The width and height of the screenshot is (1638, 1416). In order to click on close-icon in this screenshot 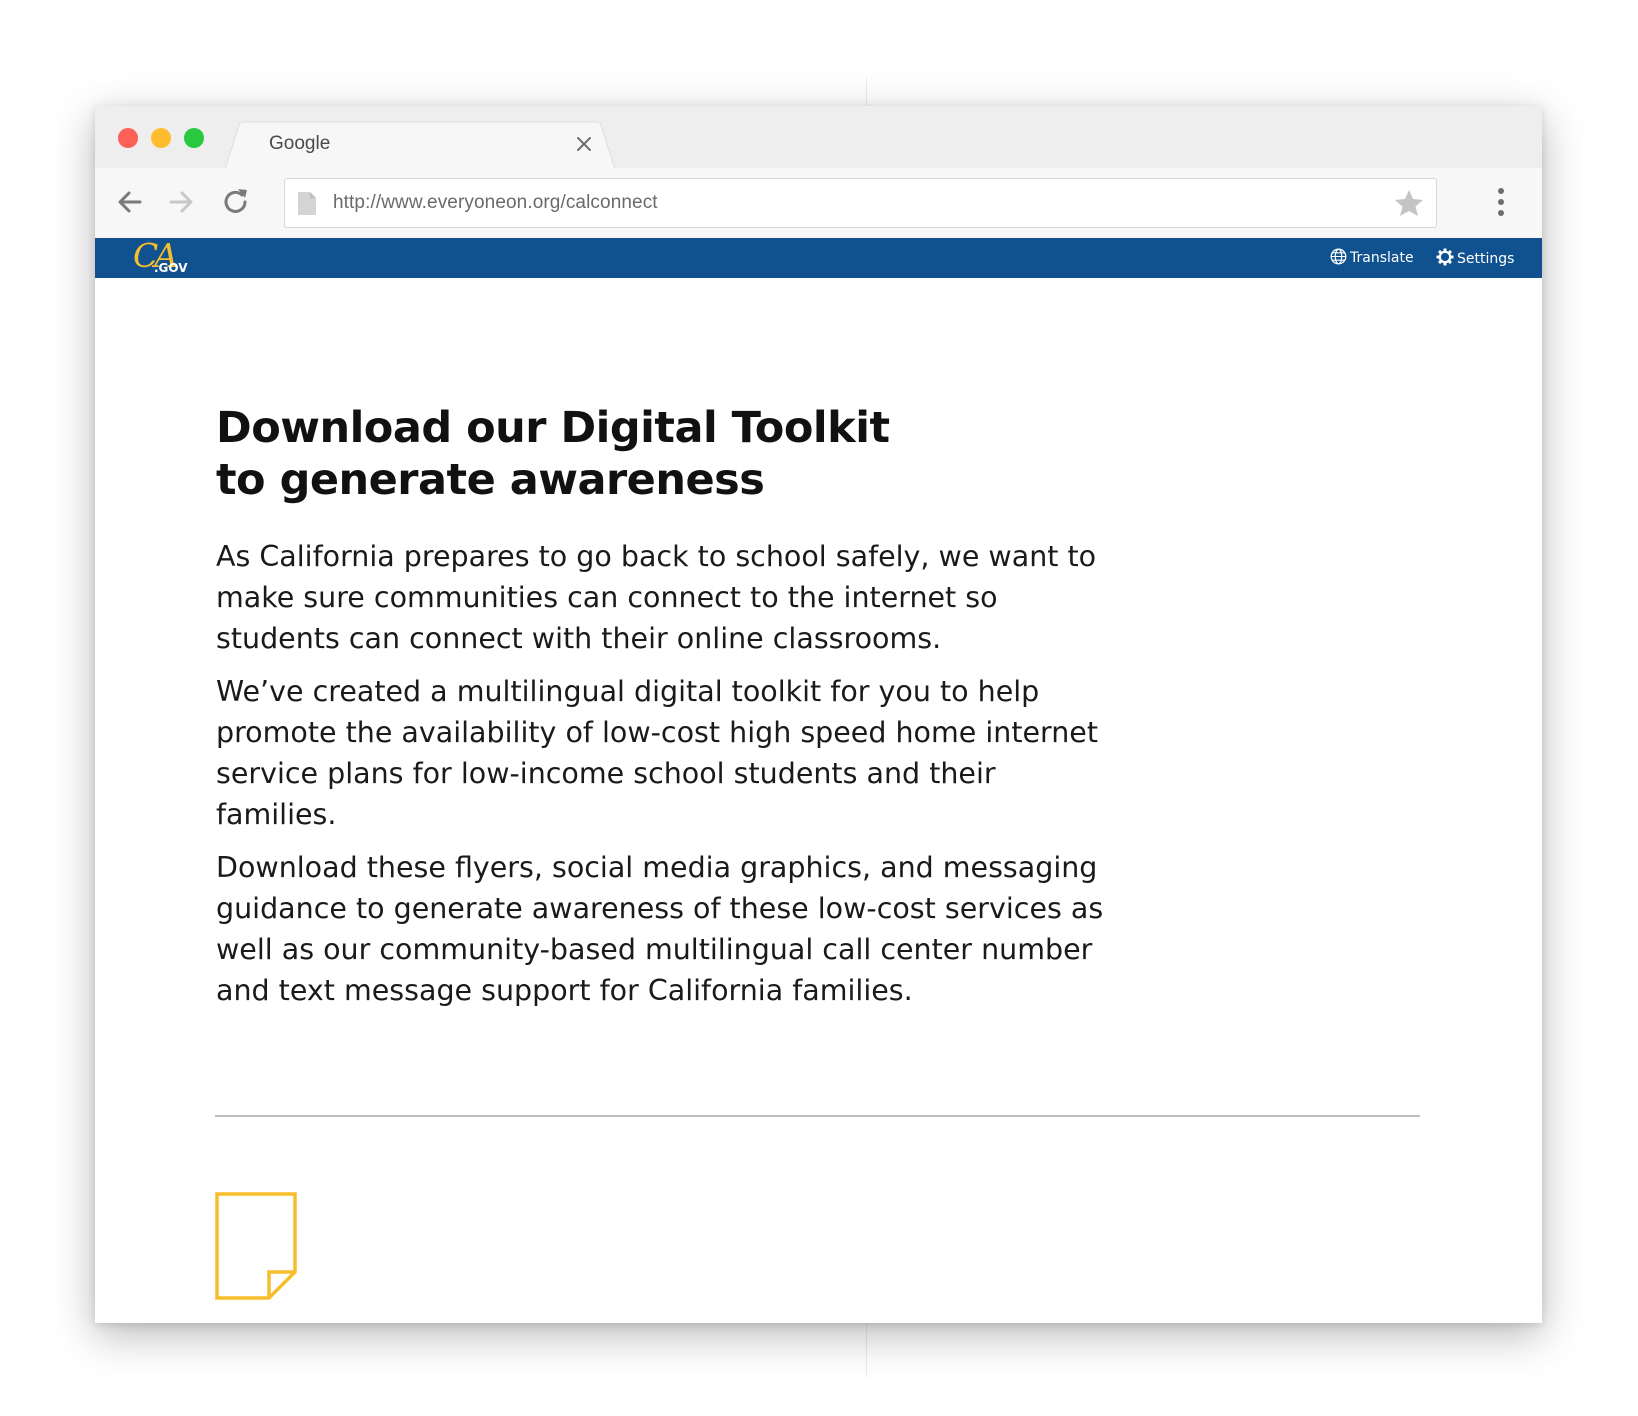, I will do `click(584, 144)`.